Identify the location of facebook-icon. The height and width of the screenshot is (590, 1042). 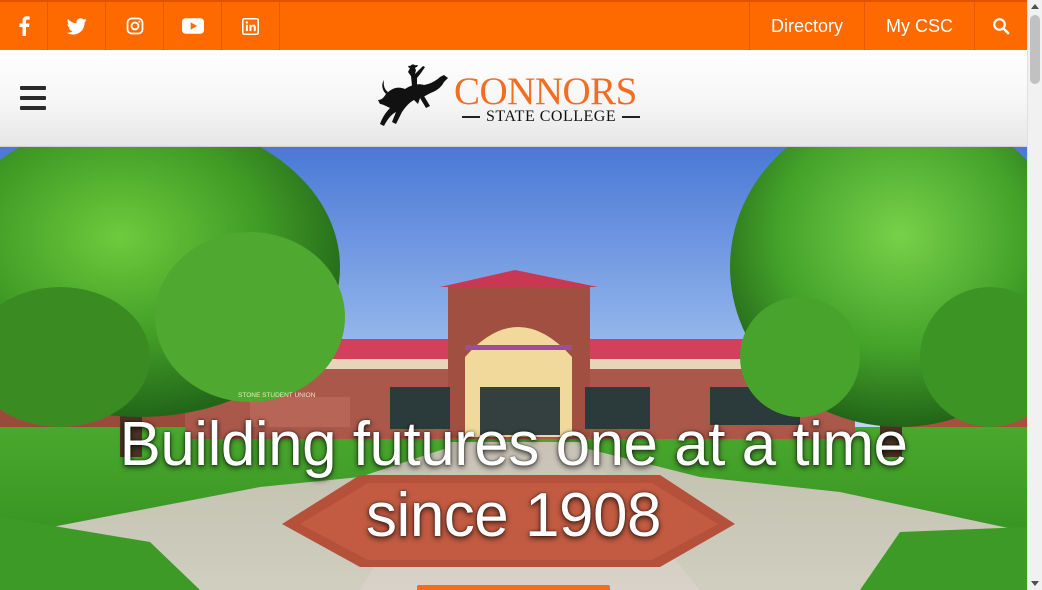
(24, 26).